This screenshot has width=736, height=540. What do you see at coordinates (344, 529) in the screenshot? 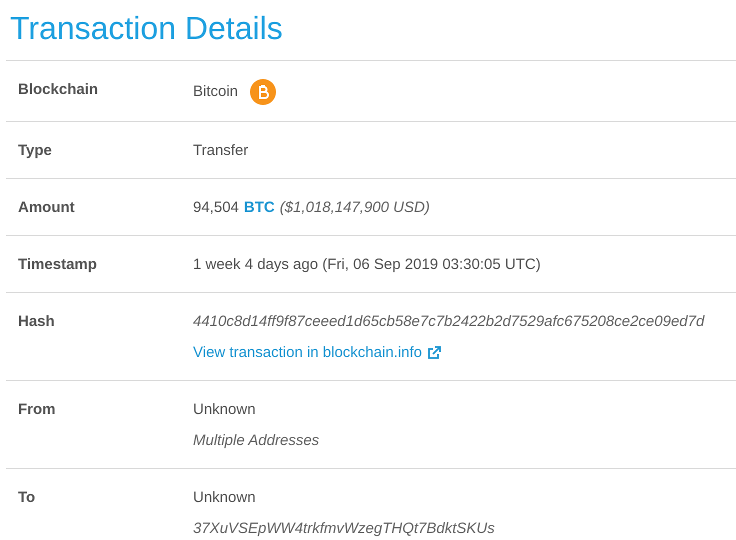
I see `address-text: 37XuVSEpWW4trkfmvWzegTHQt7BdktSKUs` at bounding box center [344, 529].